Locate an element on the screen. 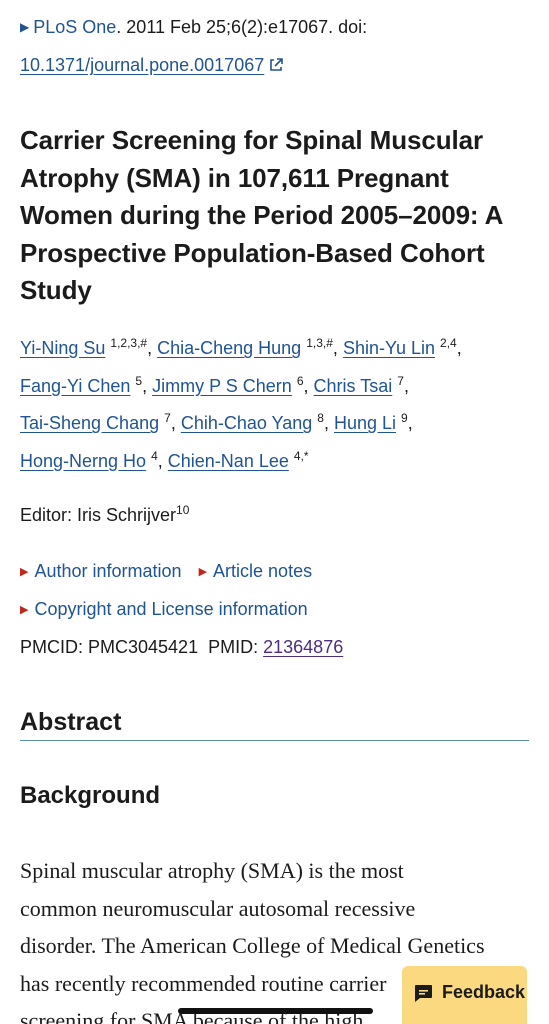 This screenshot has width=549, height=1024. pmid-link: 21364876 is located at coordinates (303, 647).